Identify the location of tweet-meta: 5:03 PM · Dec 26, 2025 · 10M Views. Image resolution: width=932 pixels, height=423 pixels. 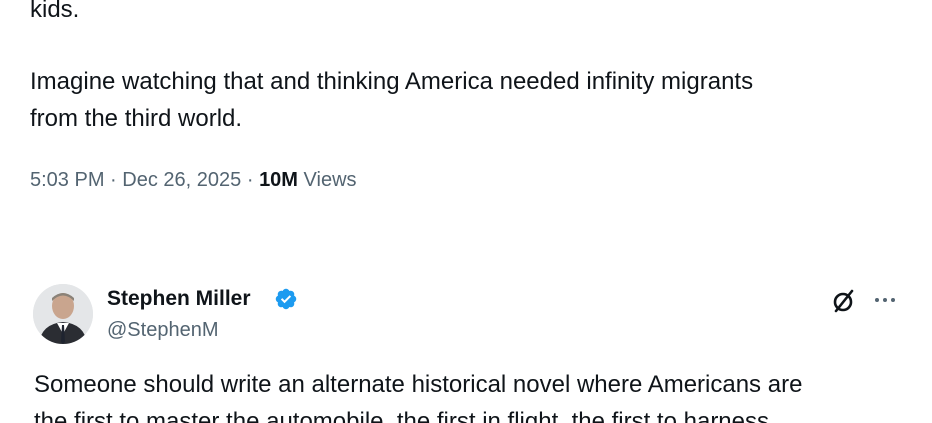
(193, 180).